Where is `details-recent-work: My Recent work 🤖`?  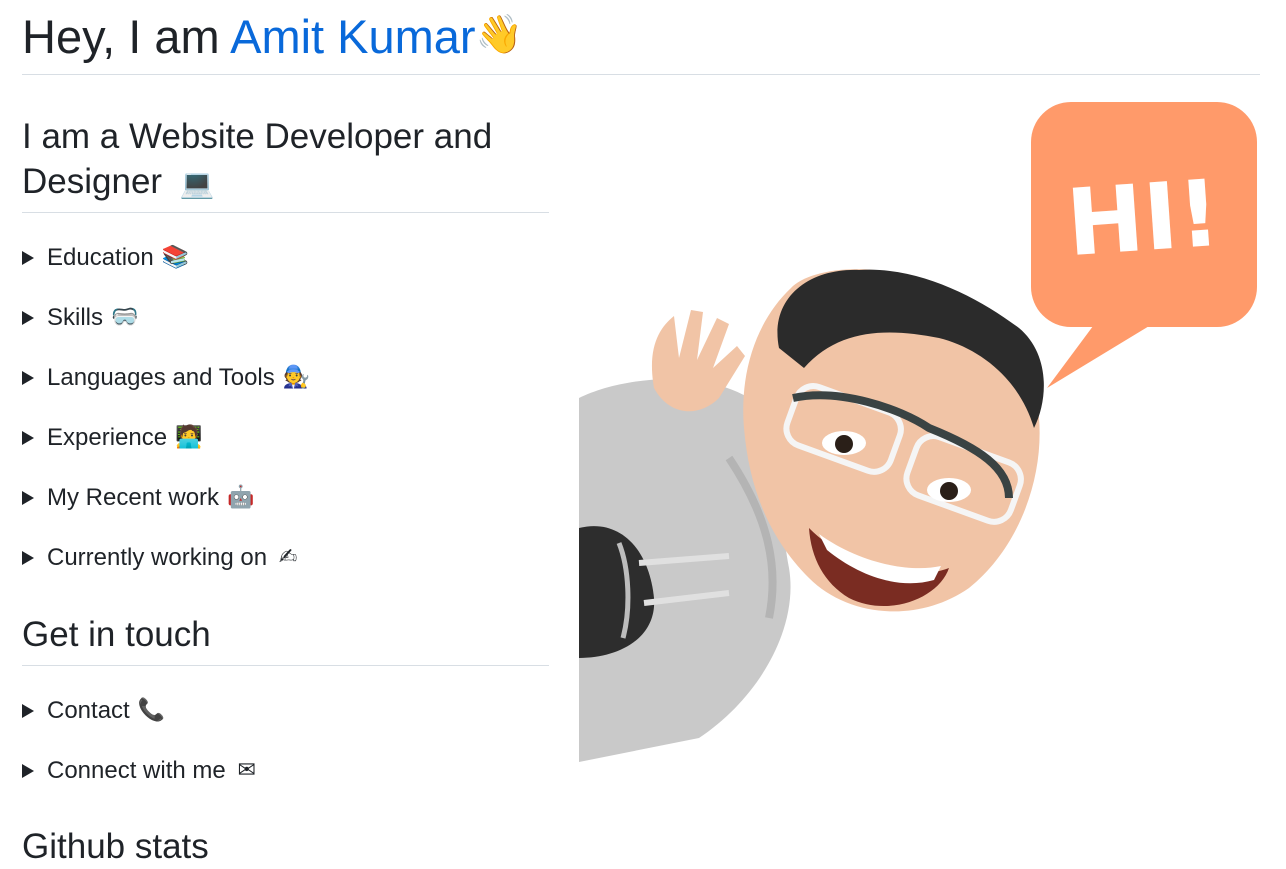
details-recent-work: My Recent work 🤖 is located at coordinates (138, 498).